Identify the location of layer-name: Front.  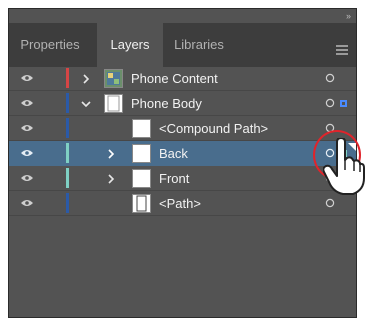
(174, 178).